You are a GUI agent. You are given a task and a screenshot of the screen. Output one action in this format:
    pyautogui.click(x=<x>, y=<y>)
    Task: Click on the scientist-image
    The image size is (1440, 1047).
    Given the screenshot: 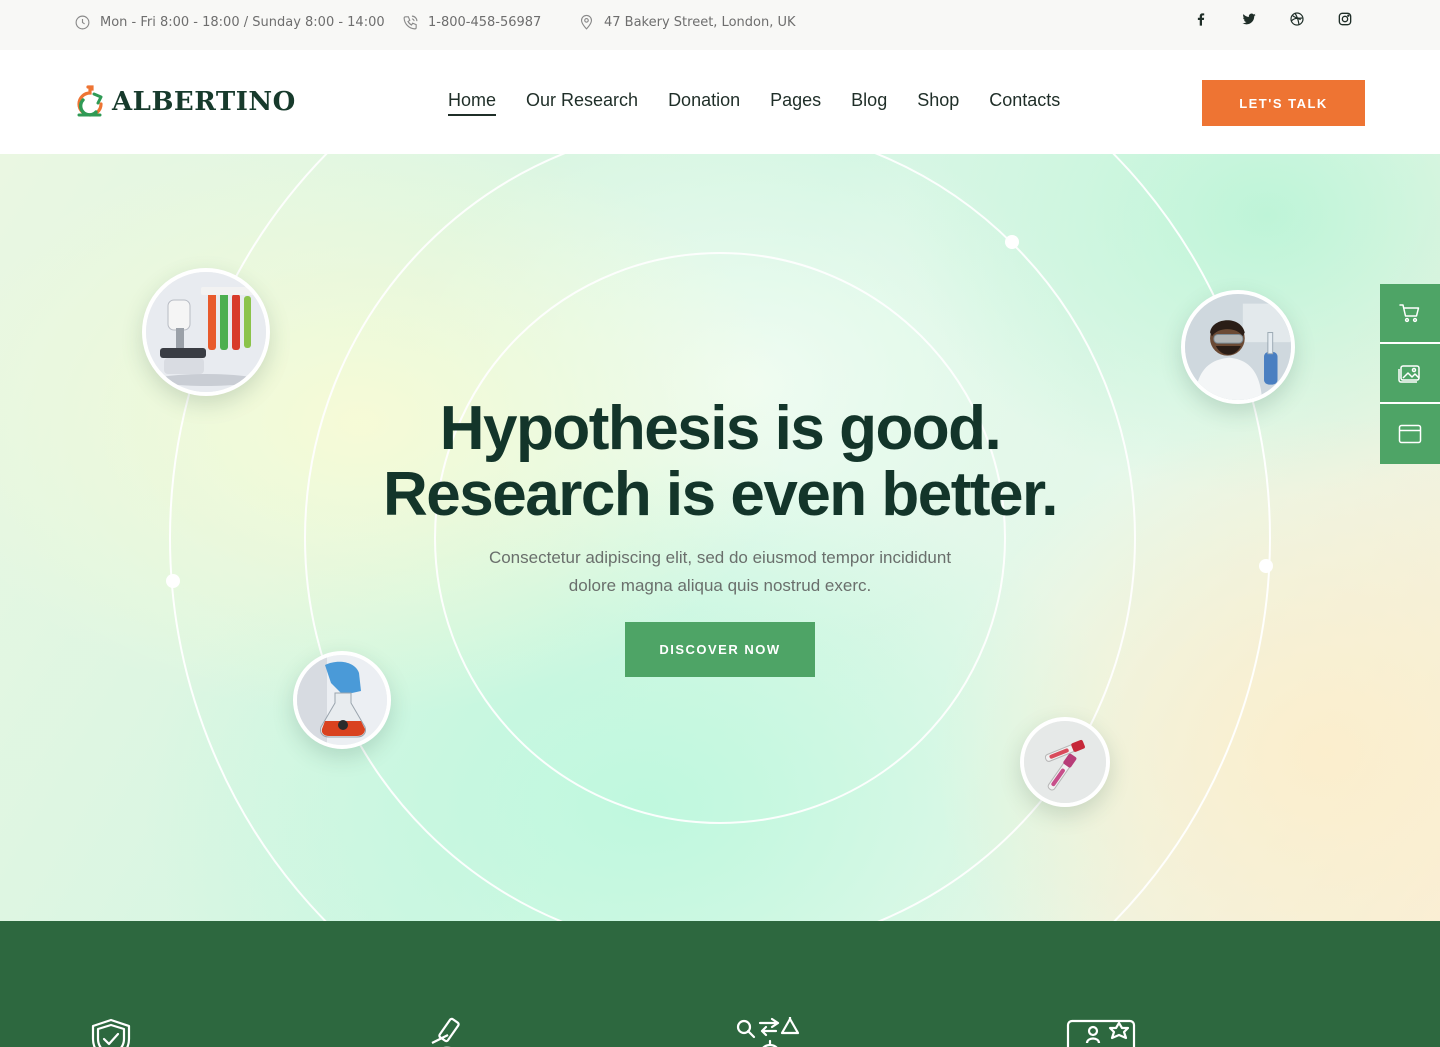 What is the action you would take?
    pyautogui.click(x=1238, y=347)
    